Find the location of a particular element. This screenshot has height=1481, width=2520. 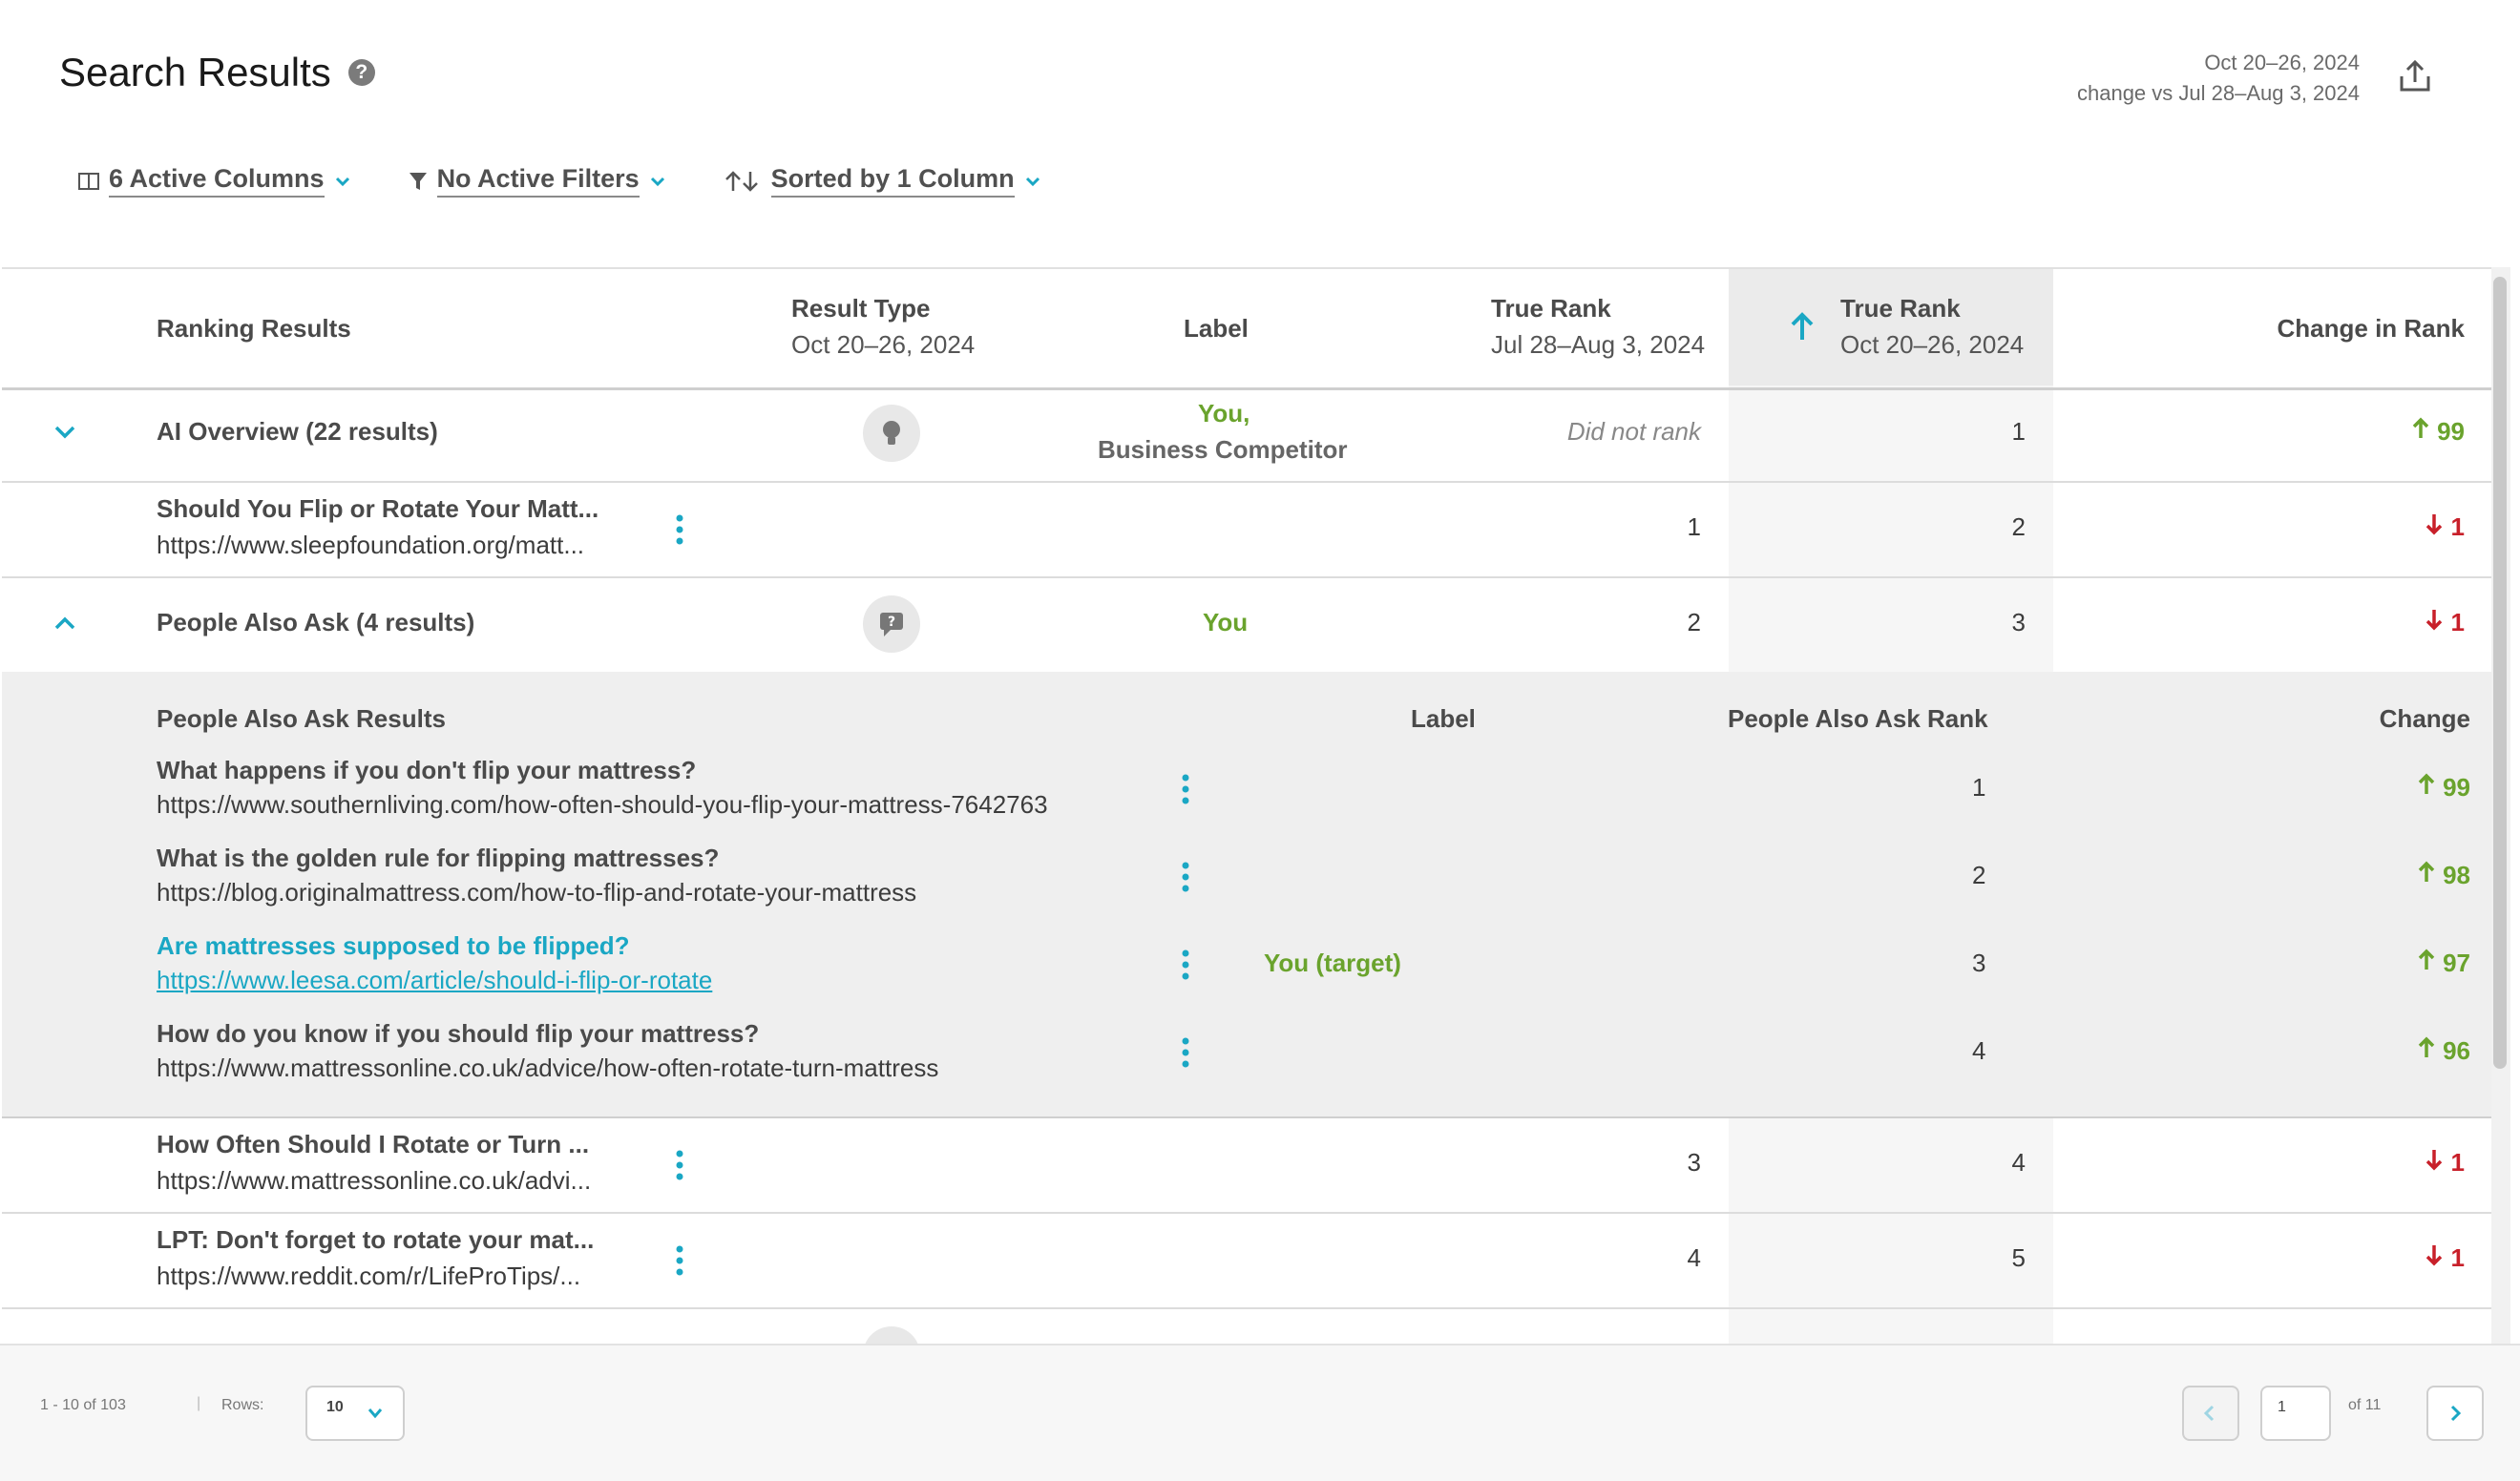

date-range: Oct 20–26, 2024 is located at coordinates (2282, 63).